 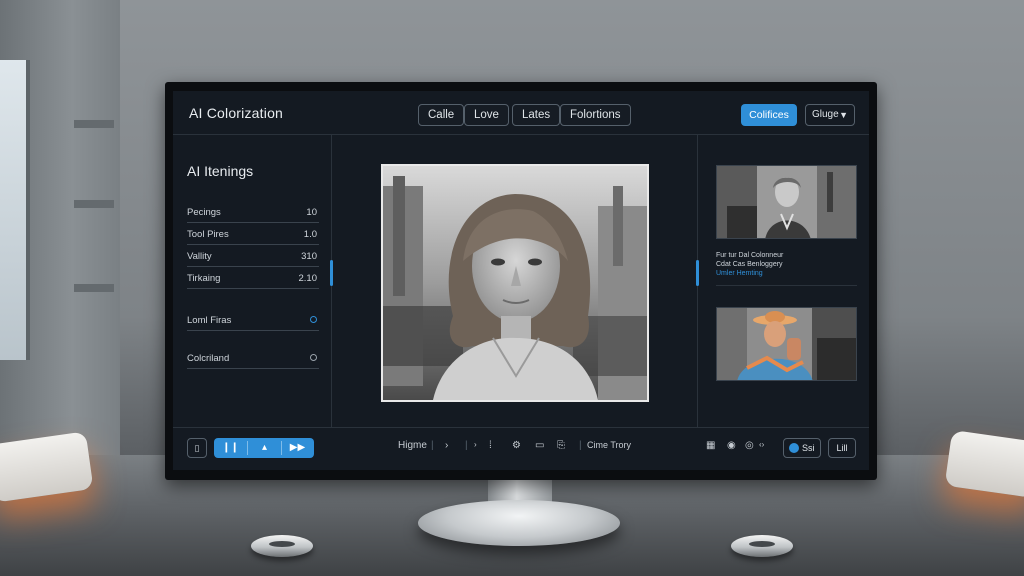 I want to click on file-icon: ▯, so click(x=197, y=448).